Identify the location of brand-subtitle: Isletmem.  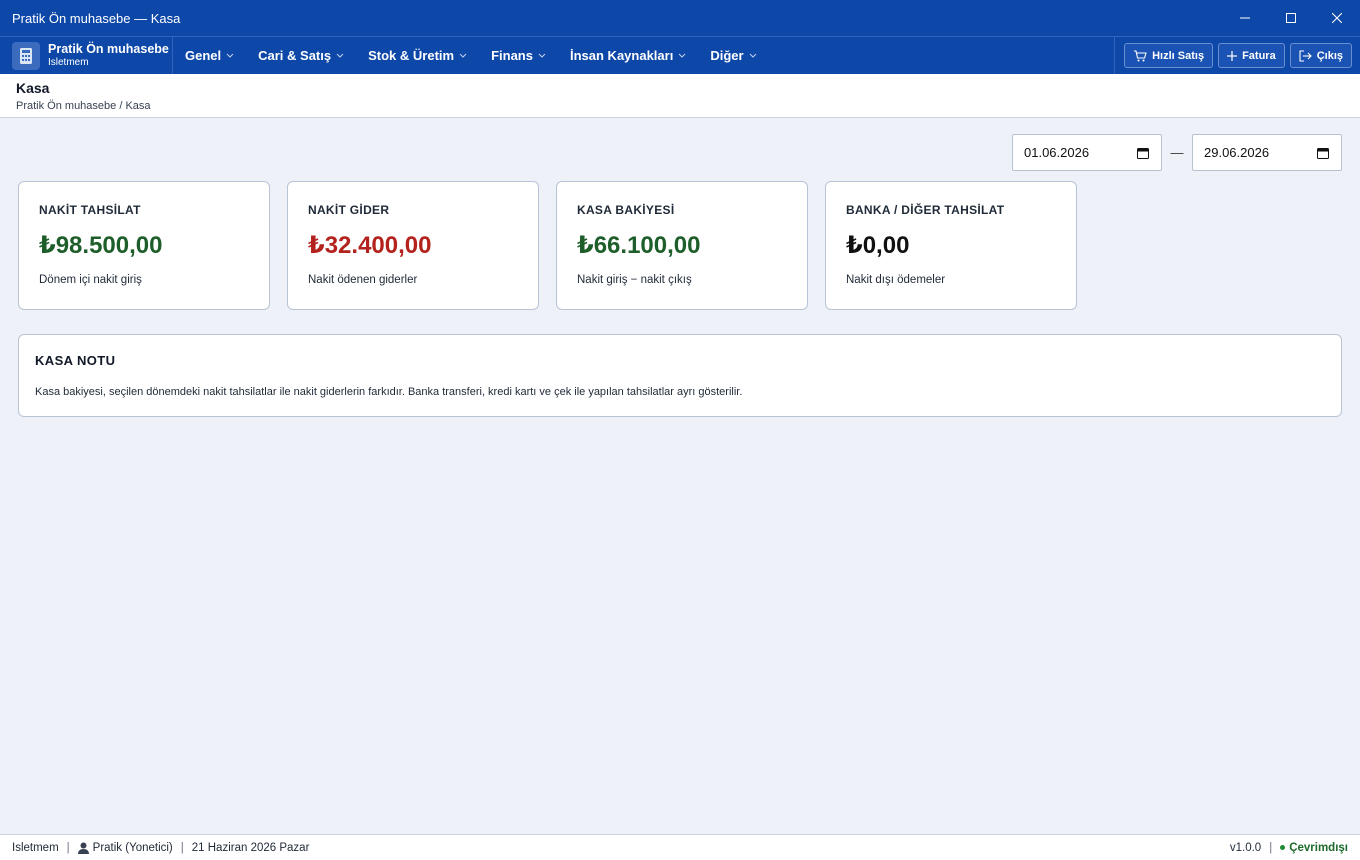
(68, 62).